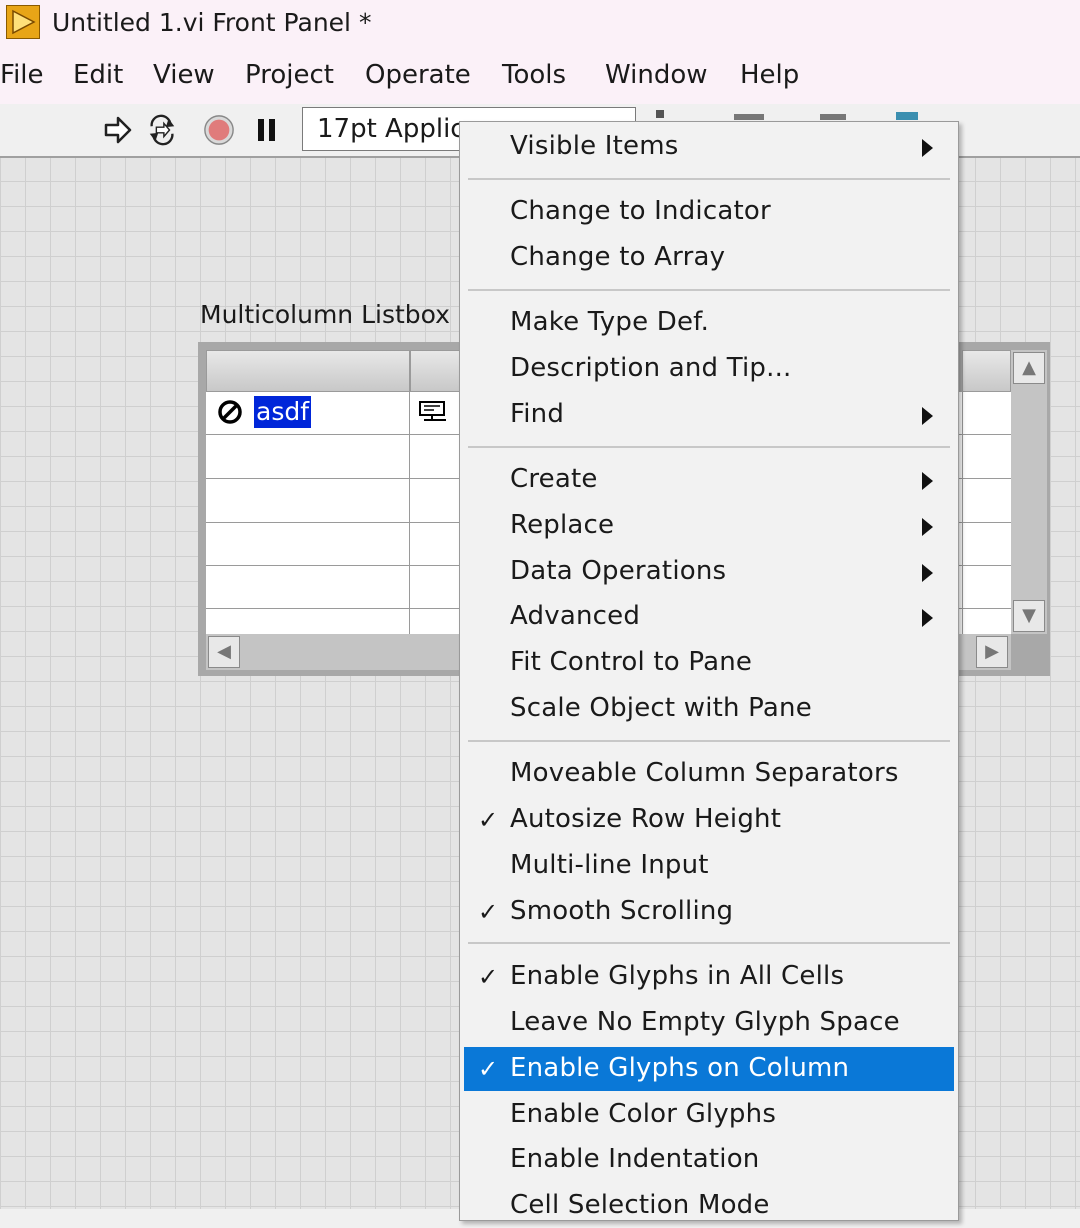  Describe the element at coordinates (622, 911) in the screenshot. I see `menu-item-label: Smooth Scrolling` at that location.